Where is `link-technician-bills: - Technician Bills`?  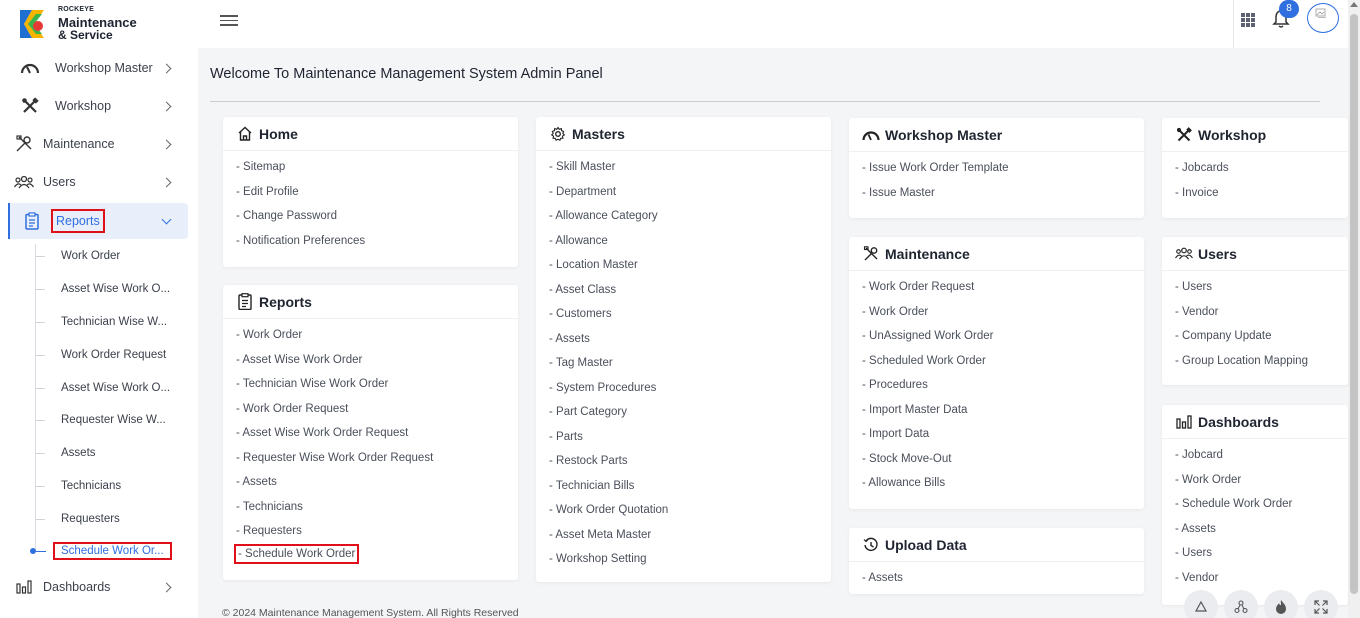 link-technician-bills: - Technician Bills is located at coordinates (690, 486).